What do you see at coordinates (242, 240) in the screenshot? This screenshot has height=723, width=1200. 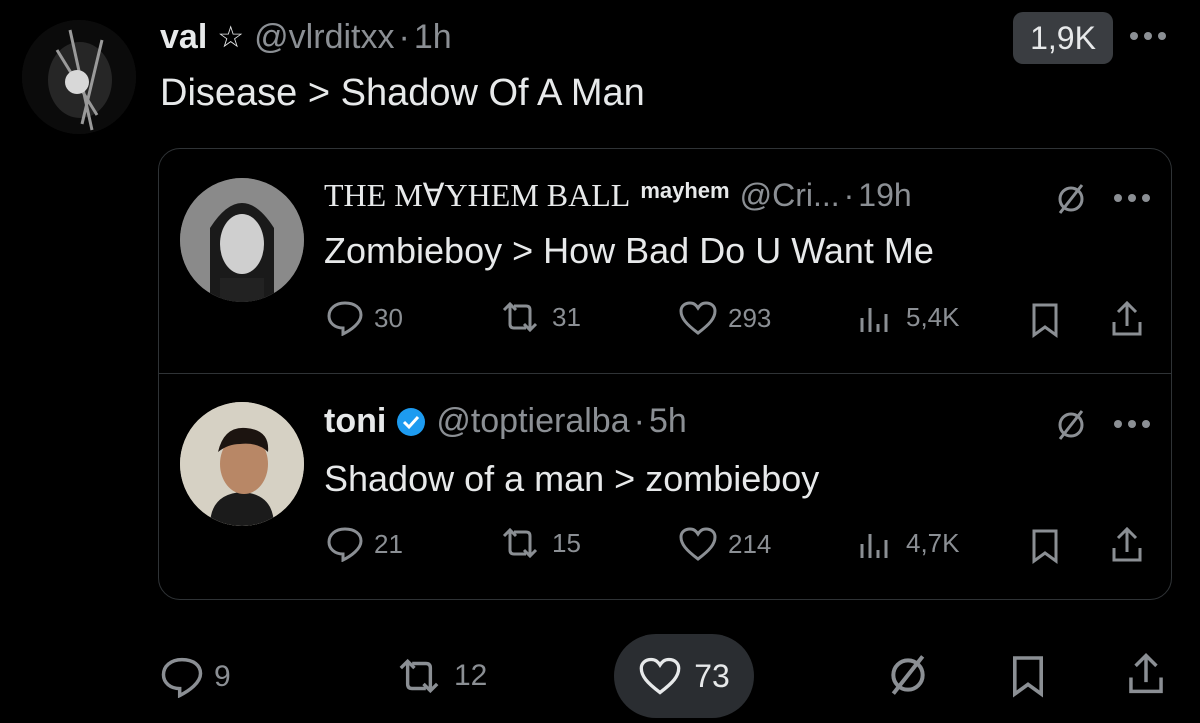 I see `avatar-mayhem` at bounding box center [242, 240].